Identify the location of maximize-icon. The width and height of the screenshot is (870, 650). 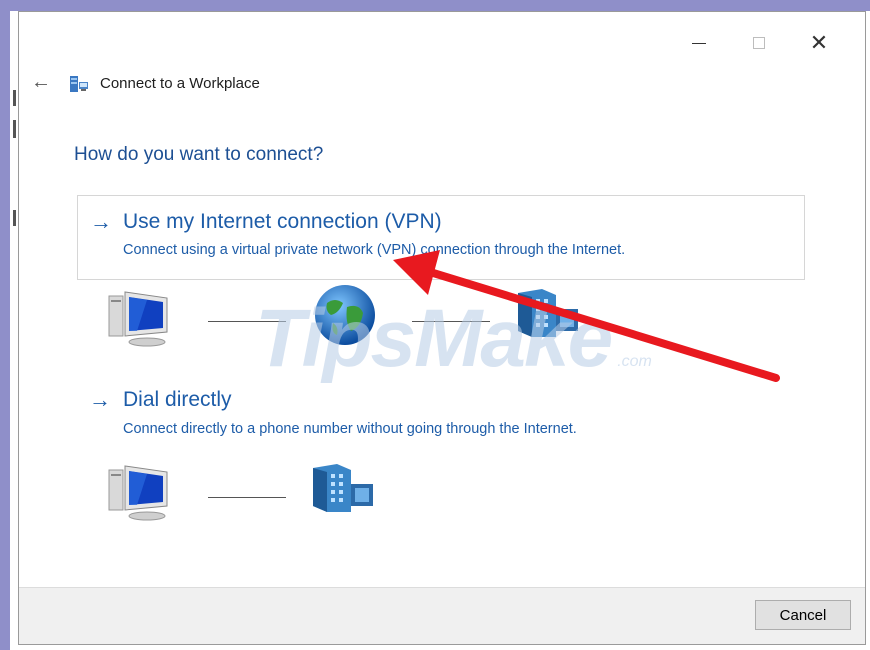
(759, 43).